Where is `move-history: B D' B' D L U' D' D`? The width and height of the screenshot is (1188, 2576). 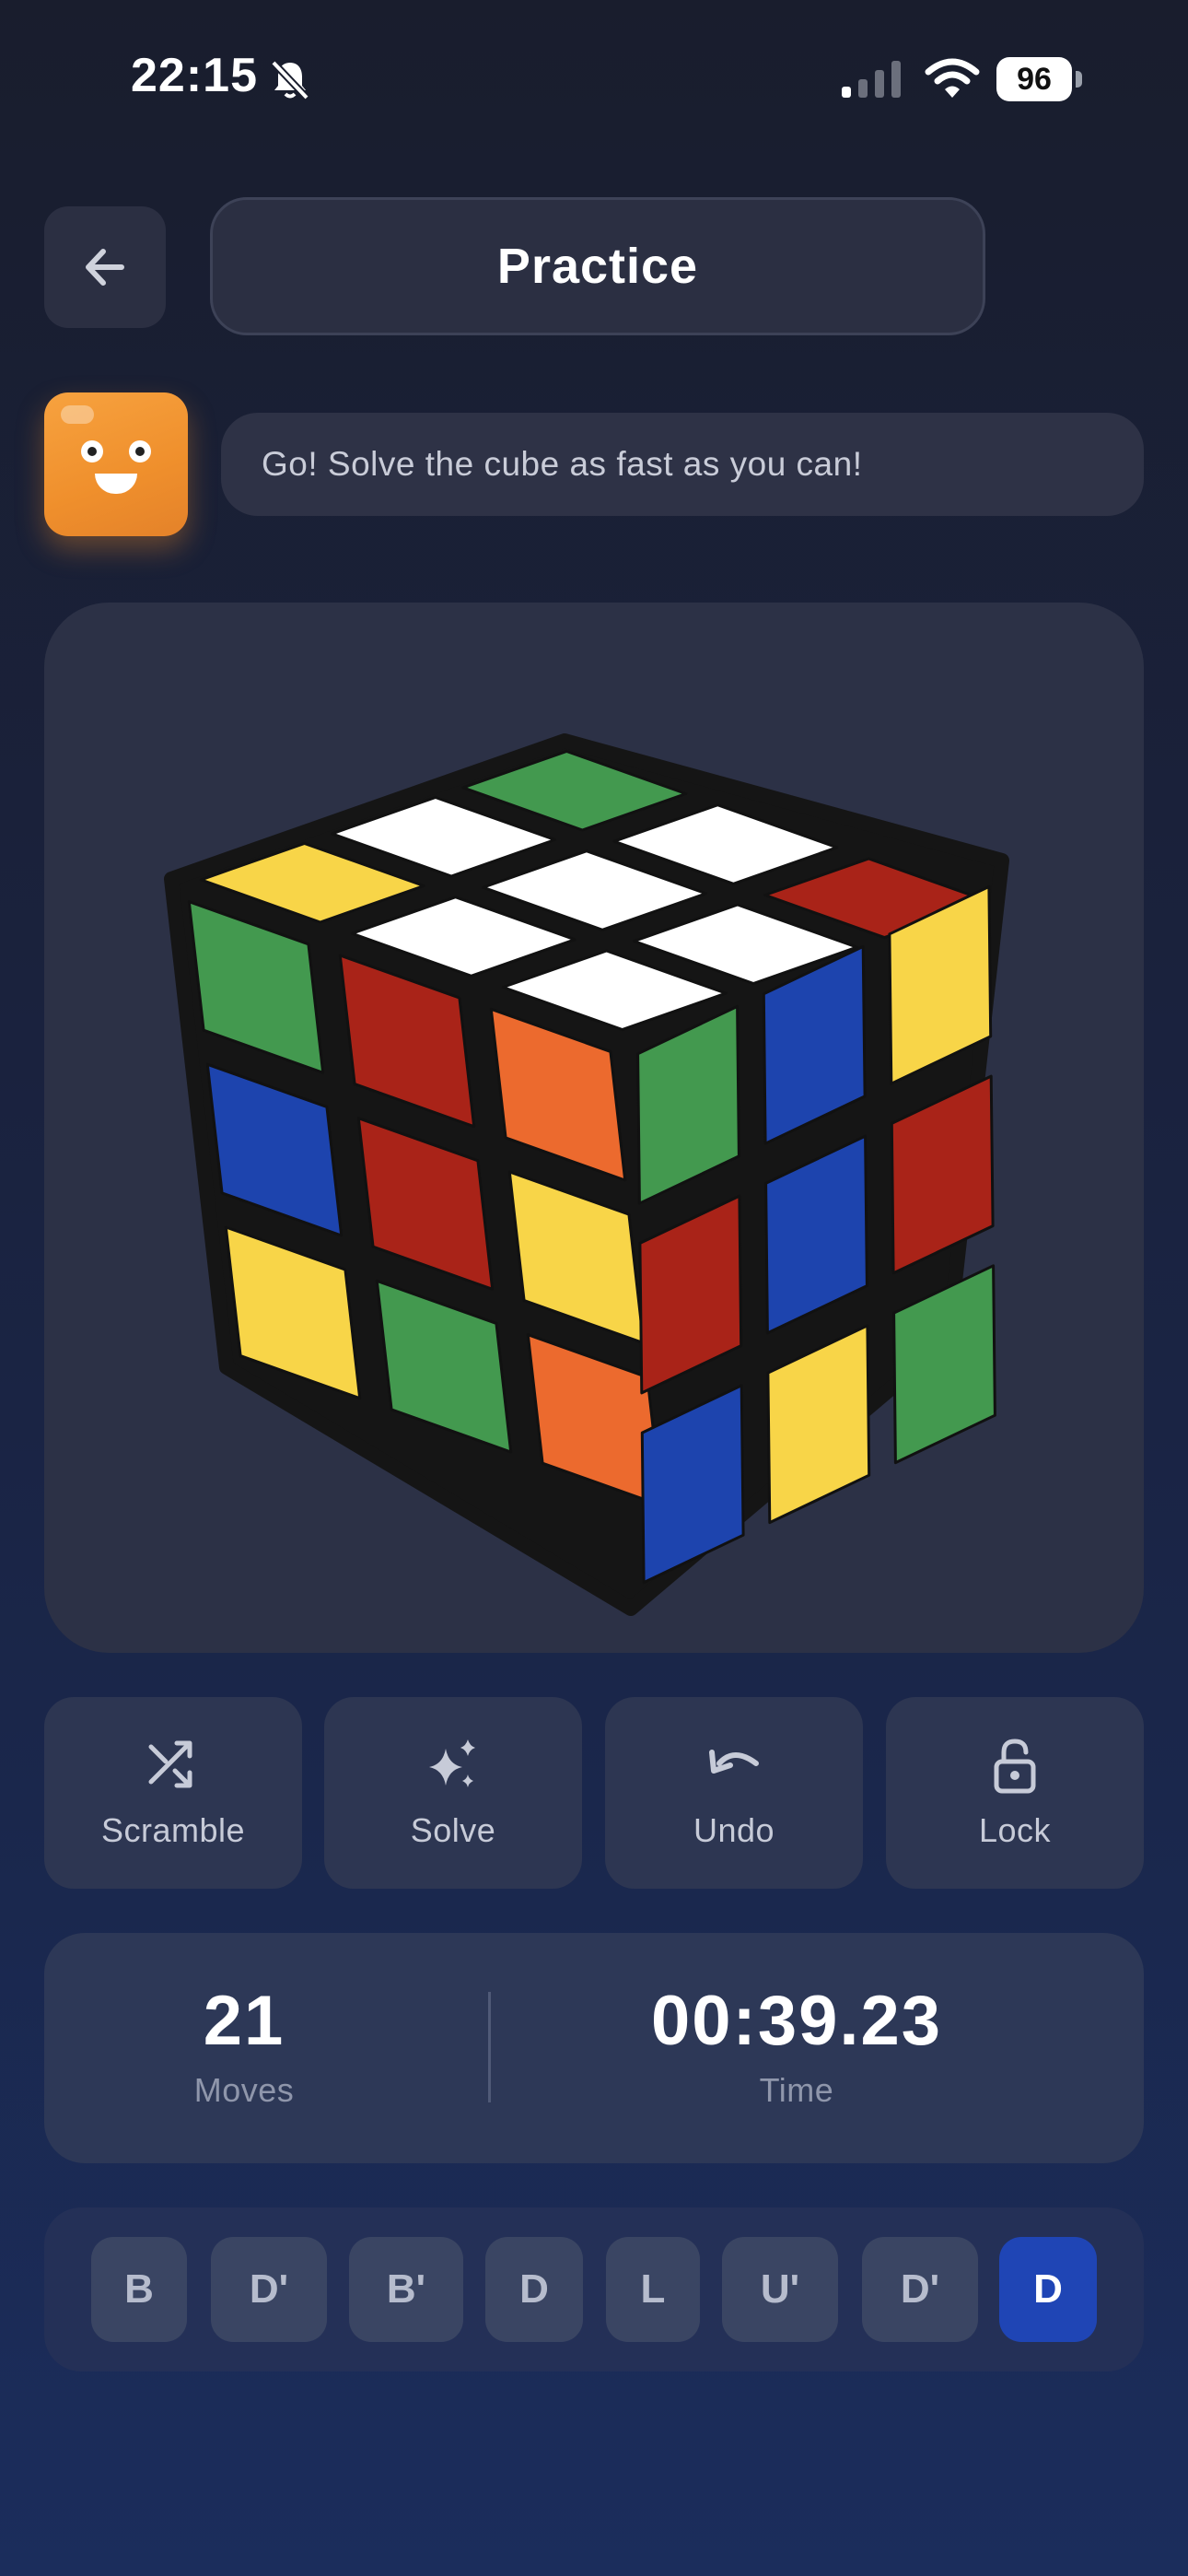
move-history: B D' B' D L U' D' D is located at coordinates (594, 2289).